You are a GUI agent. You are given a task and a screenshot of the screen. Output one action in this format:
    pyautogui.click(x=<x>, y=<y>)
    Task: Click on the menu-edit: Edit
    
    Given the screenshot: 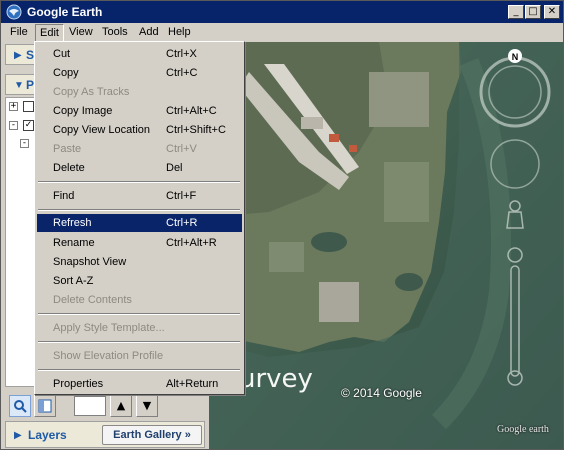 What is the action you would take?
    pyautogui.click(x=49, y=33)
    